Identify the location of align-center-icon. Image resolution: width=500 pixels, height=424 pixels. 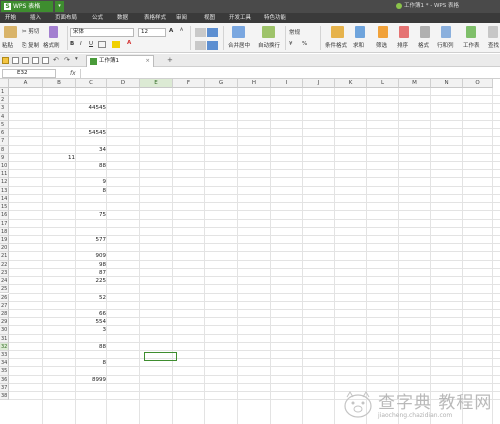
(212, 45).